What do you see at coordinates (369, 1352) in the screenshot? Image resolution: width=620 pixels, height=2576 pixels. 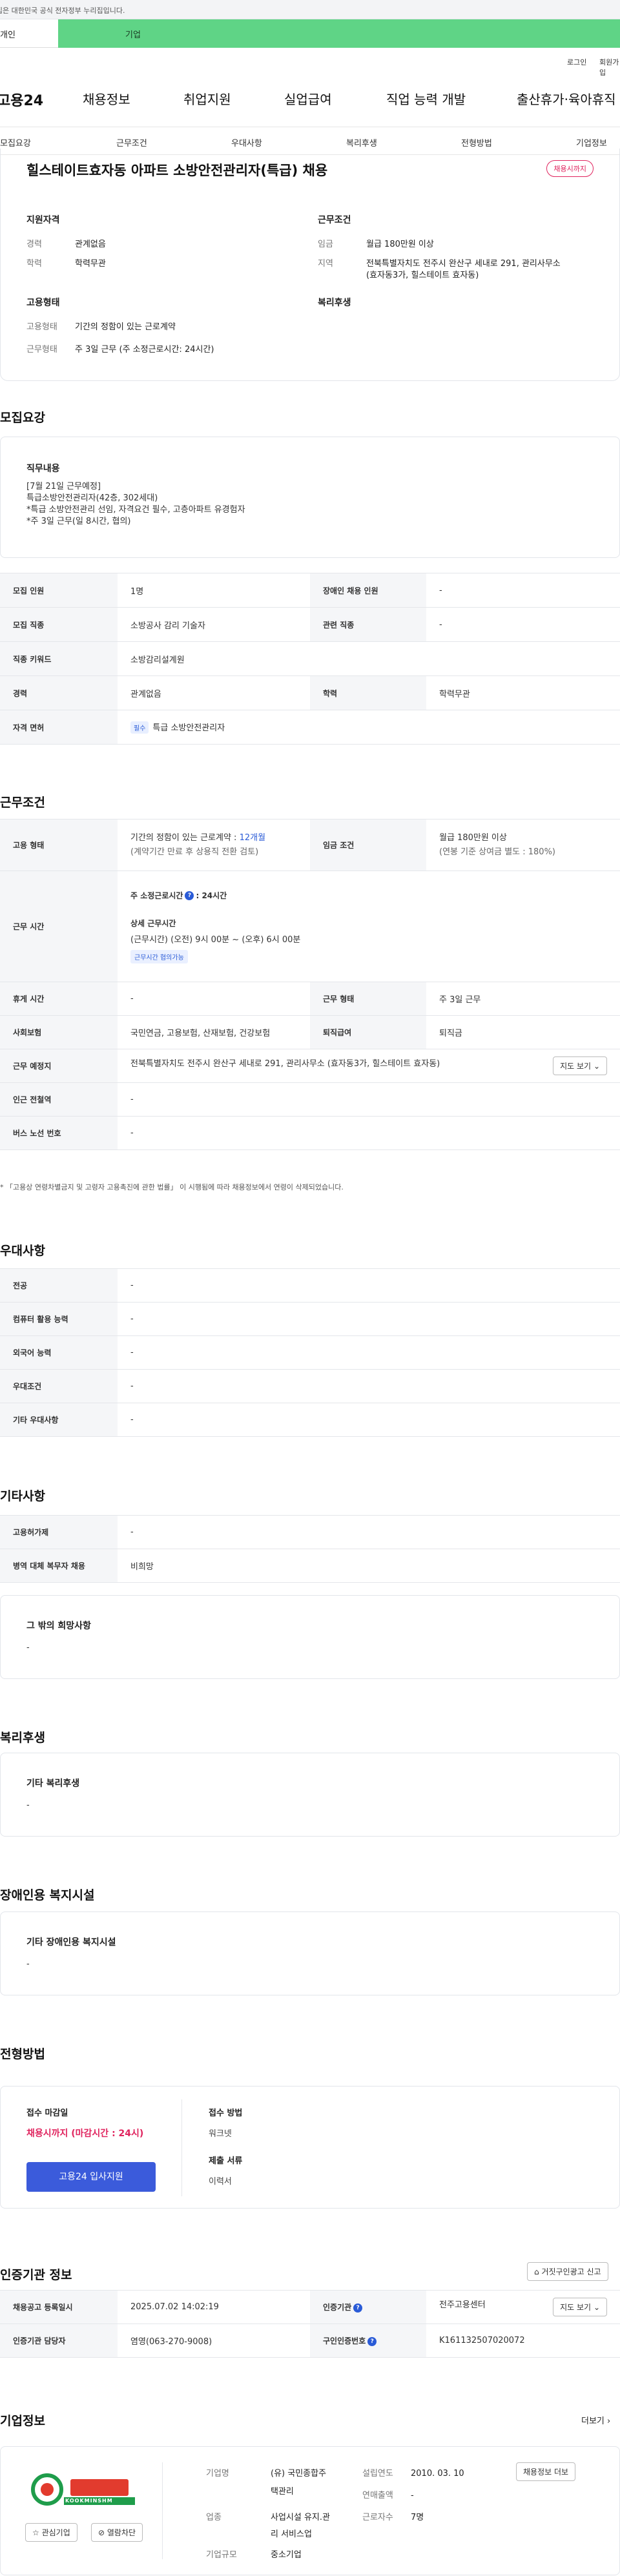 I see `td-language: -` at bounding box center [369, 1352].